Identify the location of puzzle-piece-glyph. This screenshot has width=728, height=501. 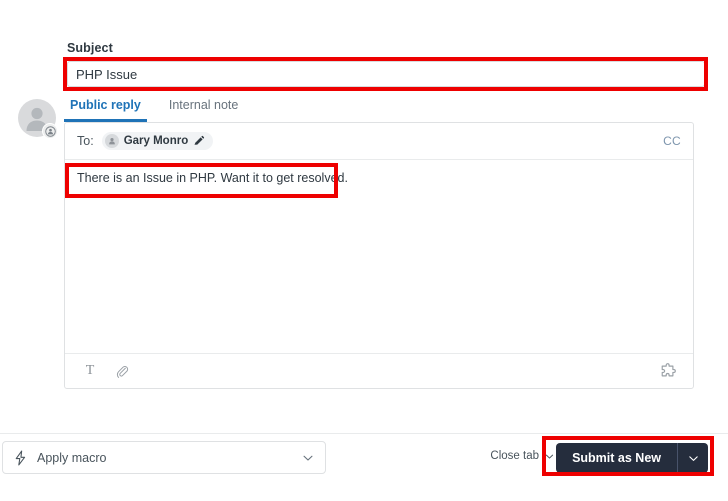
(668, 370).